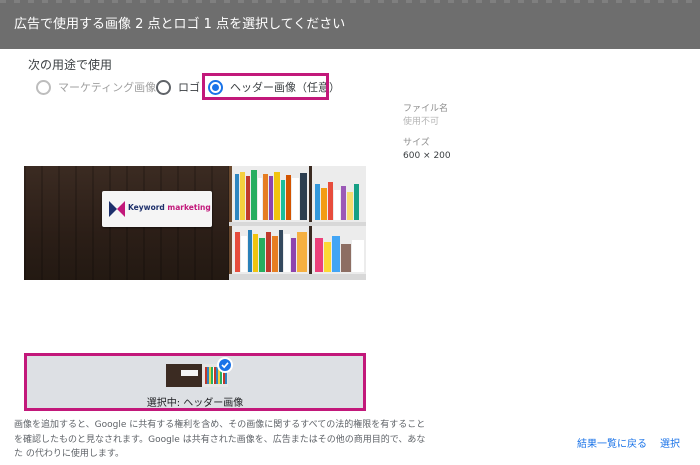  Describe the element at coordinates (163, 87) in the screenshot. I see `radio-logo` at that location.